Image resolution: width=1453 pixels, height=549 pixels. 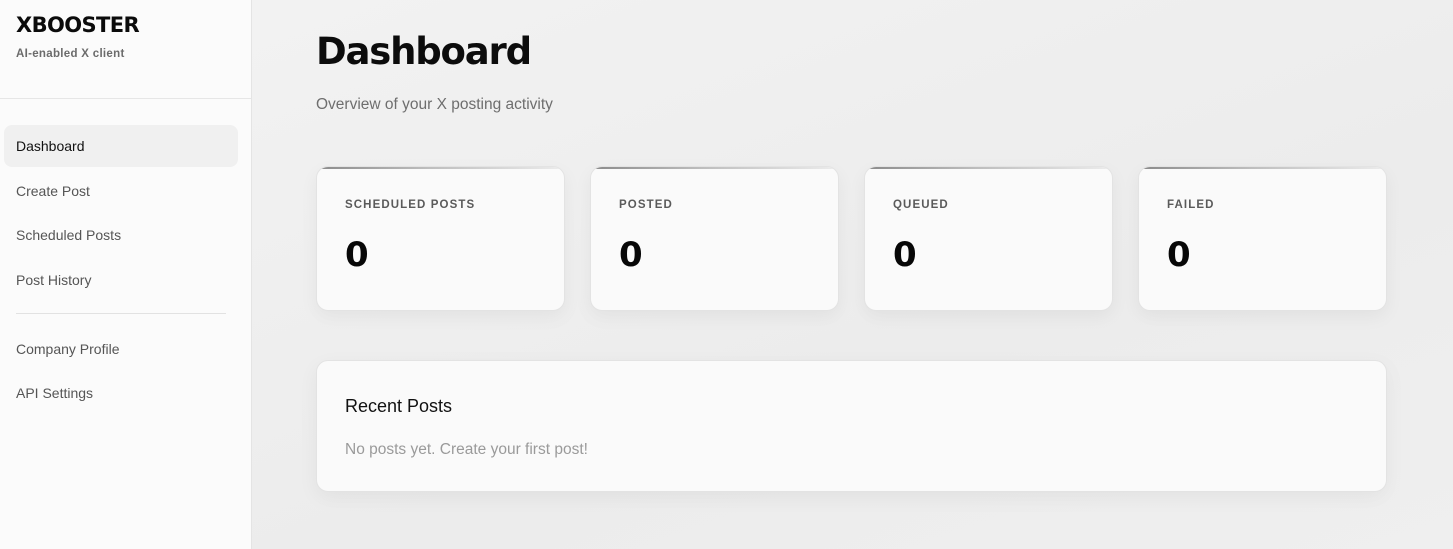 What do you see at coordinates (1191, 205) in the screenshot?
I see `stat-label: FAILED` at bounding box center [1191, 205].